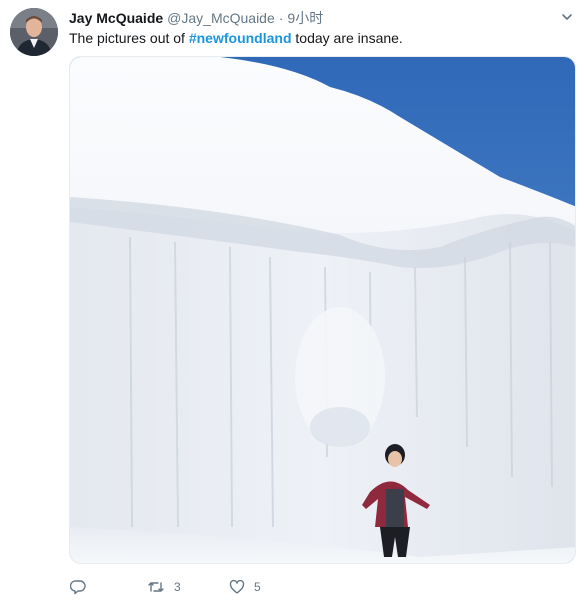 Image resolution: width=584 pixels, height=601 pixels. What do you see at coordinates (347, 38) in the screenshot?
I see `tweet-text-end: today are insane.` at bounding box center [347, 38].